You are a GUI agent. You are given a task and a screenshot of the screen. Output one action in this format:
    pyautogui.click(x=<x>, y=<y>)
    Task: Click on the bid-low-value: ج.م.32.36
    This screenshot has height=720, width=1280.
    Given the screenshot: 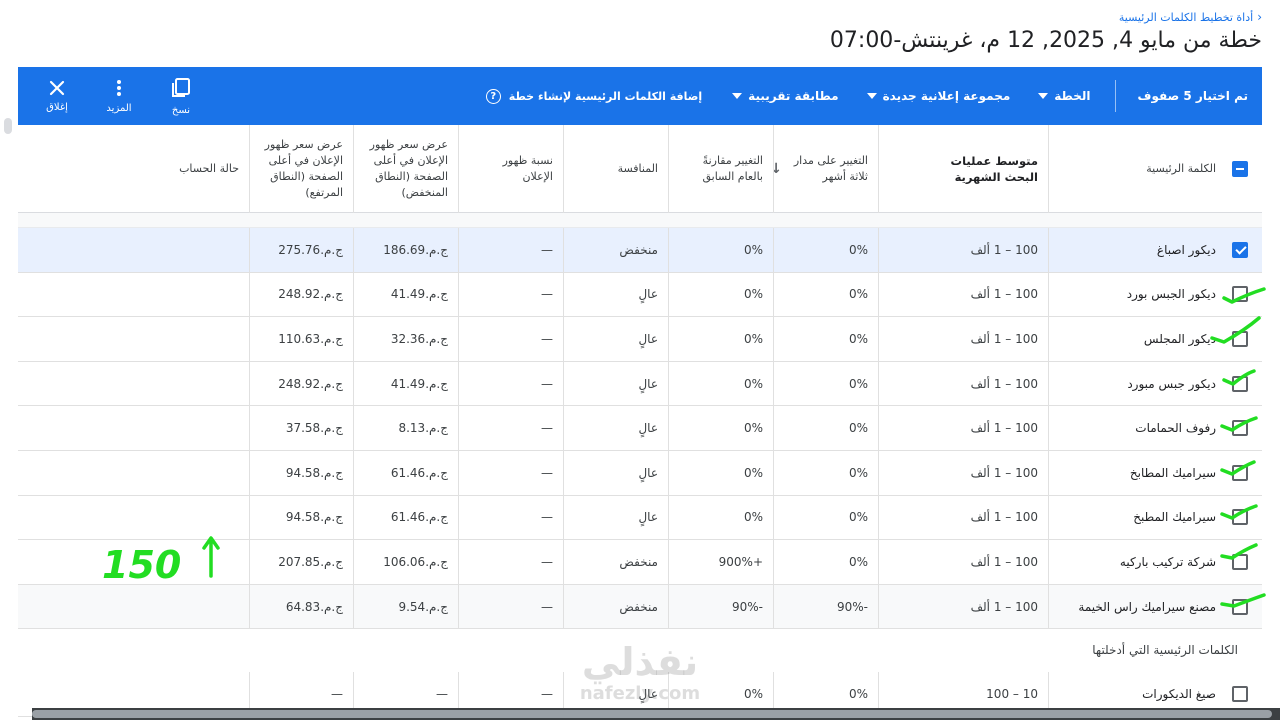 What is the action you would take?
    pyautogui.click(x=419, y=338)
    